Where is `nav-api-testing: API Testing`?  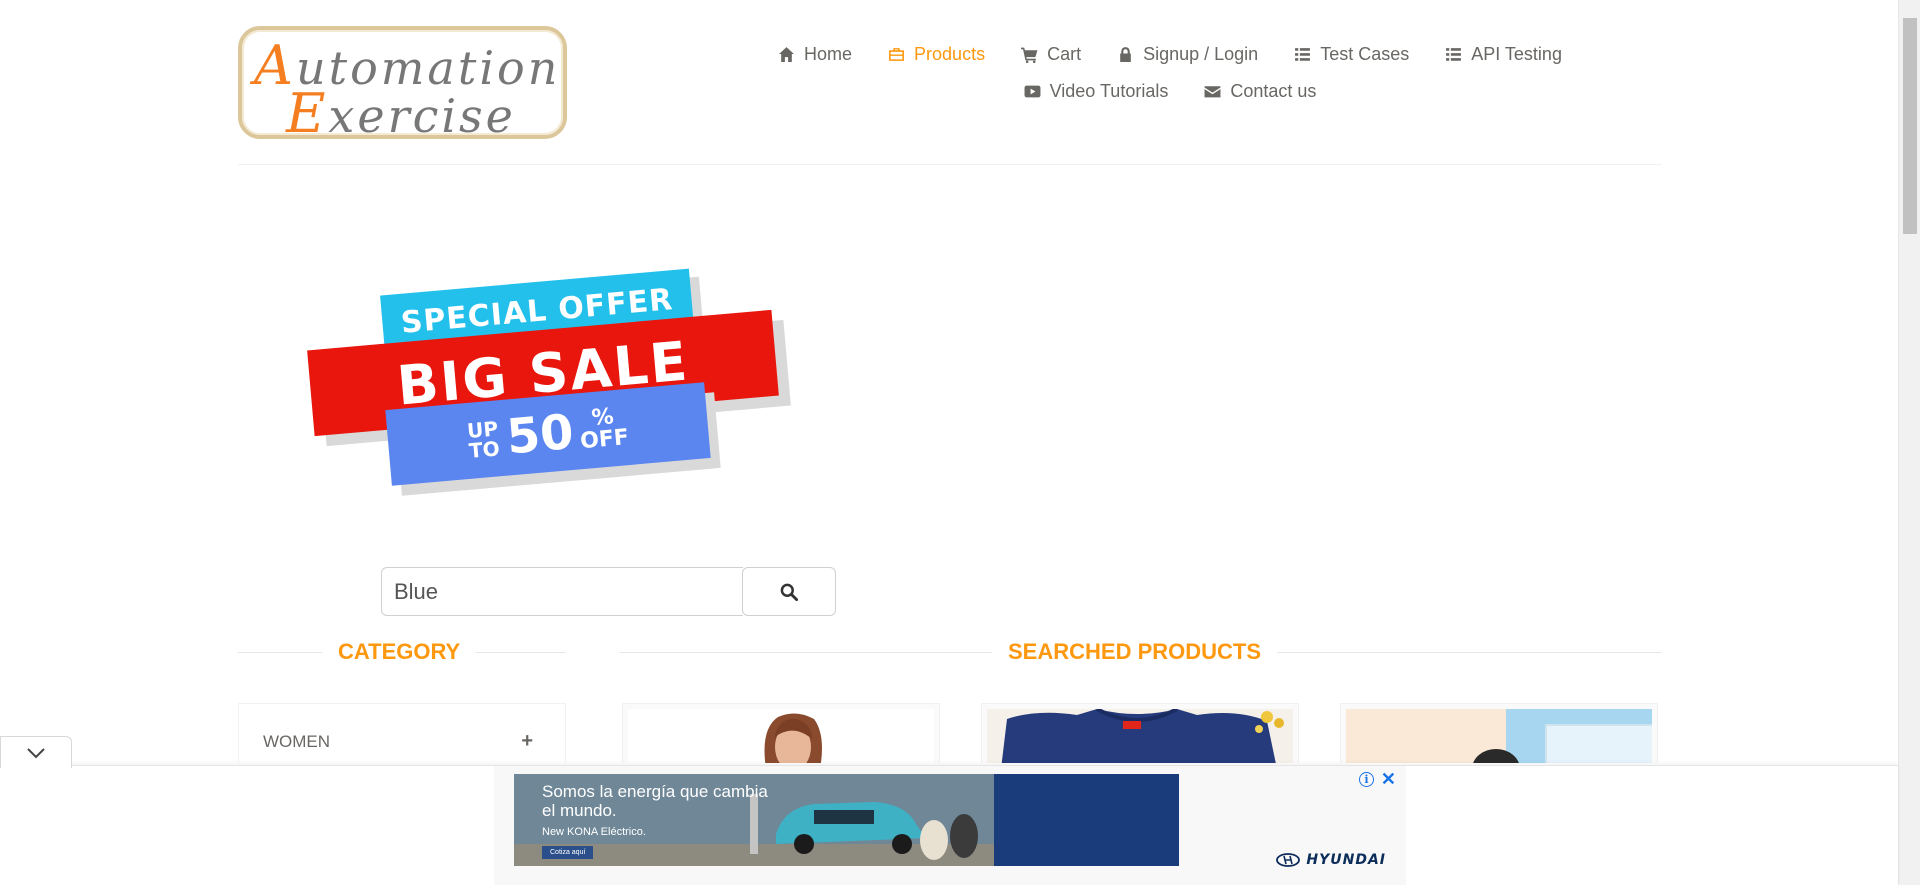
nav-api-testing: API Testing is located at coordinates (1503, 54).